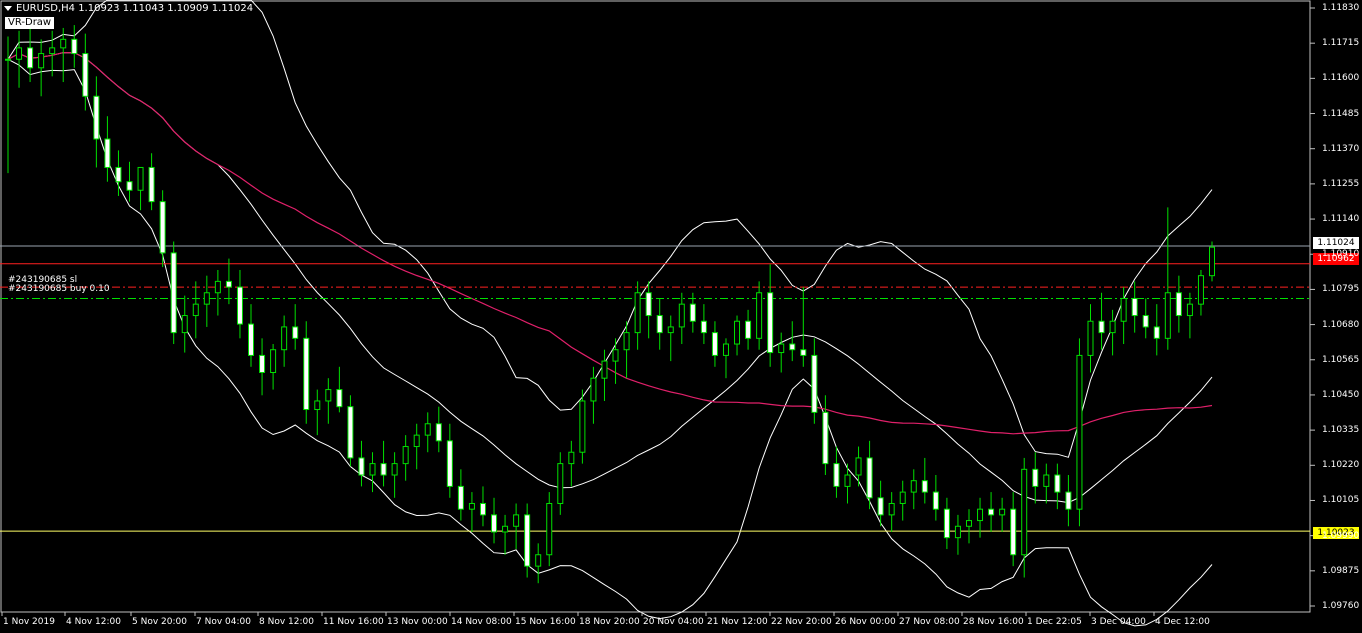  What do you see at coordinates (993, 622) in the screenshot?
I see `time-axis-label: 28 Nov 16:00` at bounding box center [993, 622].